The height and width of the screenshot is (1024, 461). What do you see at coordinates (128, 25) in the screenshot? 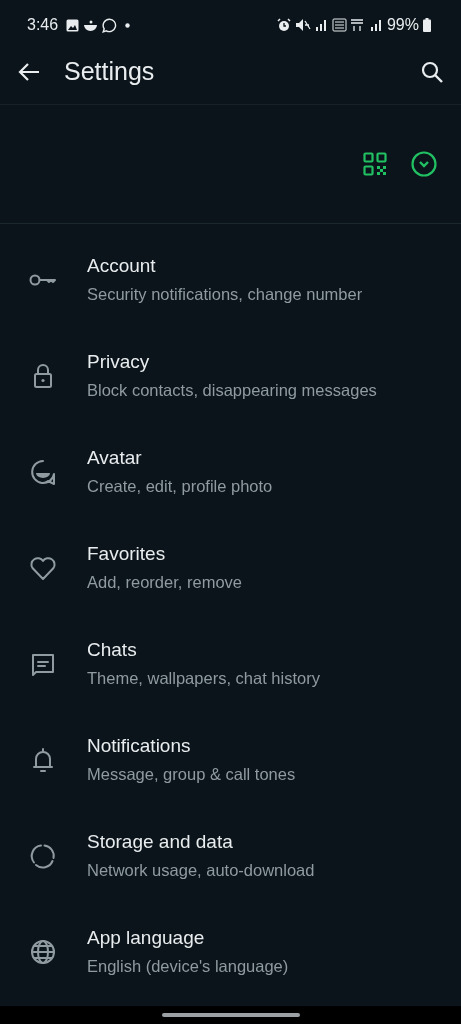
I see `dot-icon` at bounding box center [128, 25].